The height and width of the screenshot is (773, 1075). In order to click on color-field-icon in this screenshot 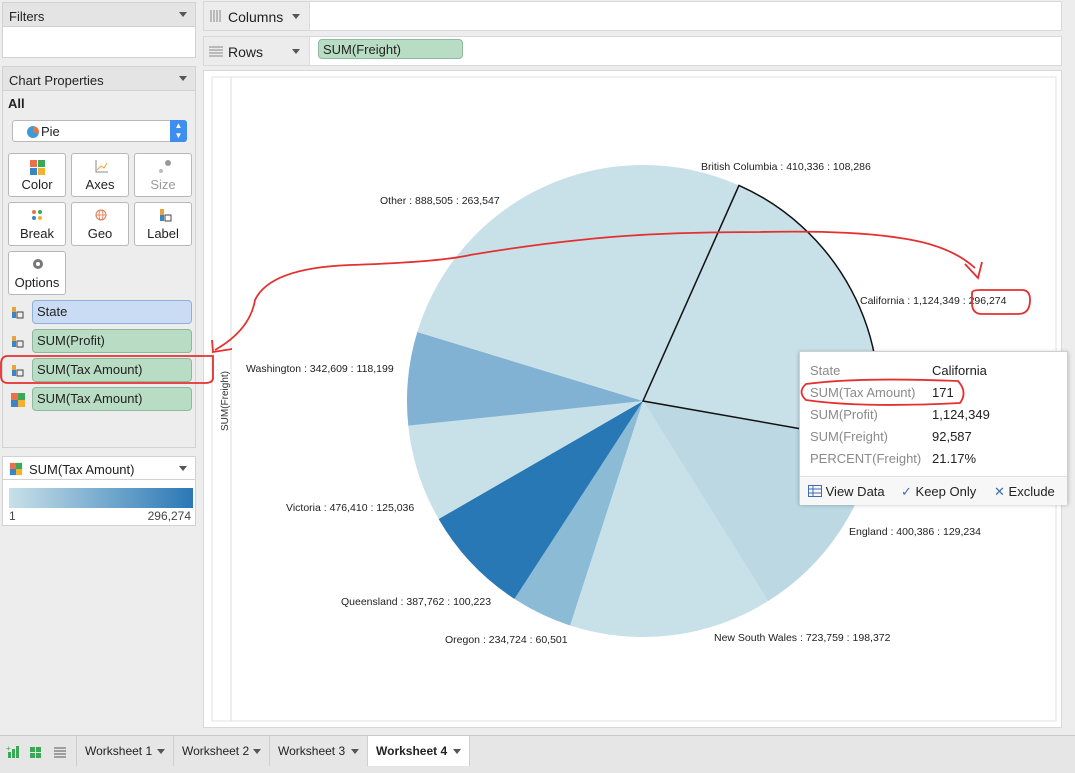, I will do `click(18, 400)`.